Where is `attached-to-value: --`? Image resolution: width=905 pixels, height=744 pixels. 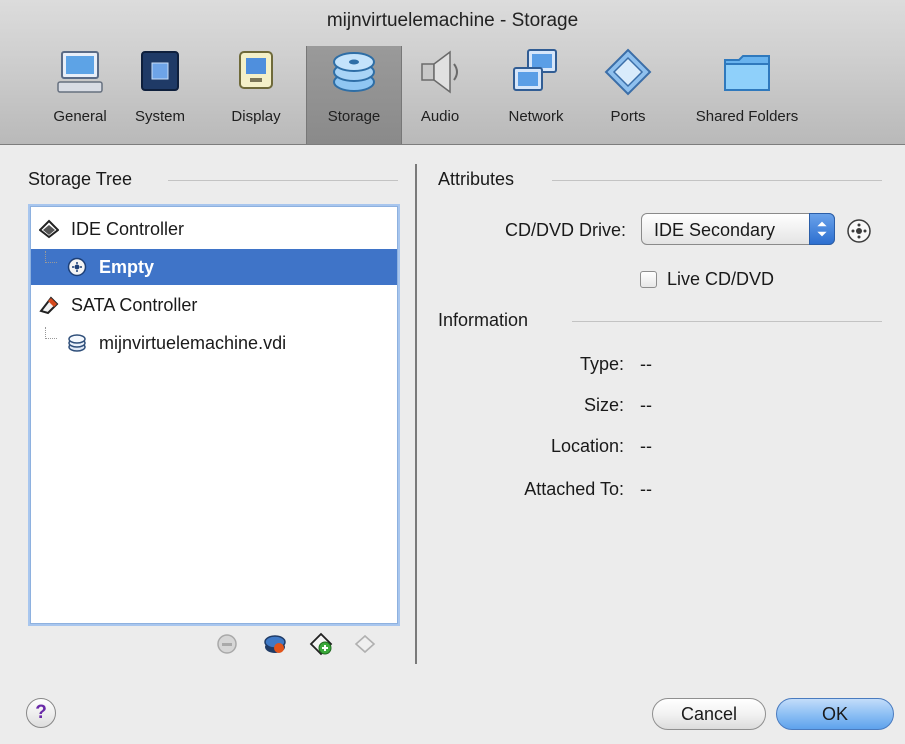 attached-to-value: -- is located at coordinates (646, 489).